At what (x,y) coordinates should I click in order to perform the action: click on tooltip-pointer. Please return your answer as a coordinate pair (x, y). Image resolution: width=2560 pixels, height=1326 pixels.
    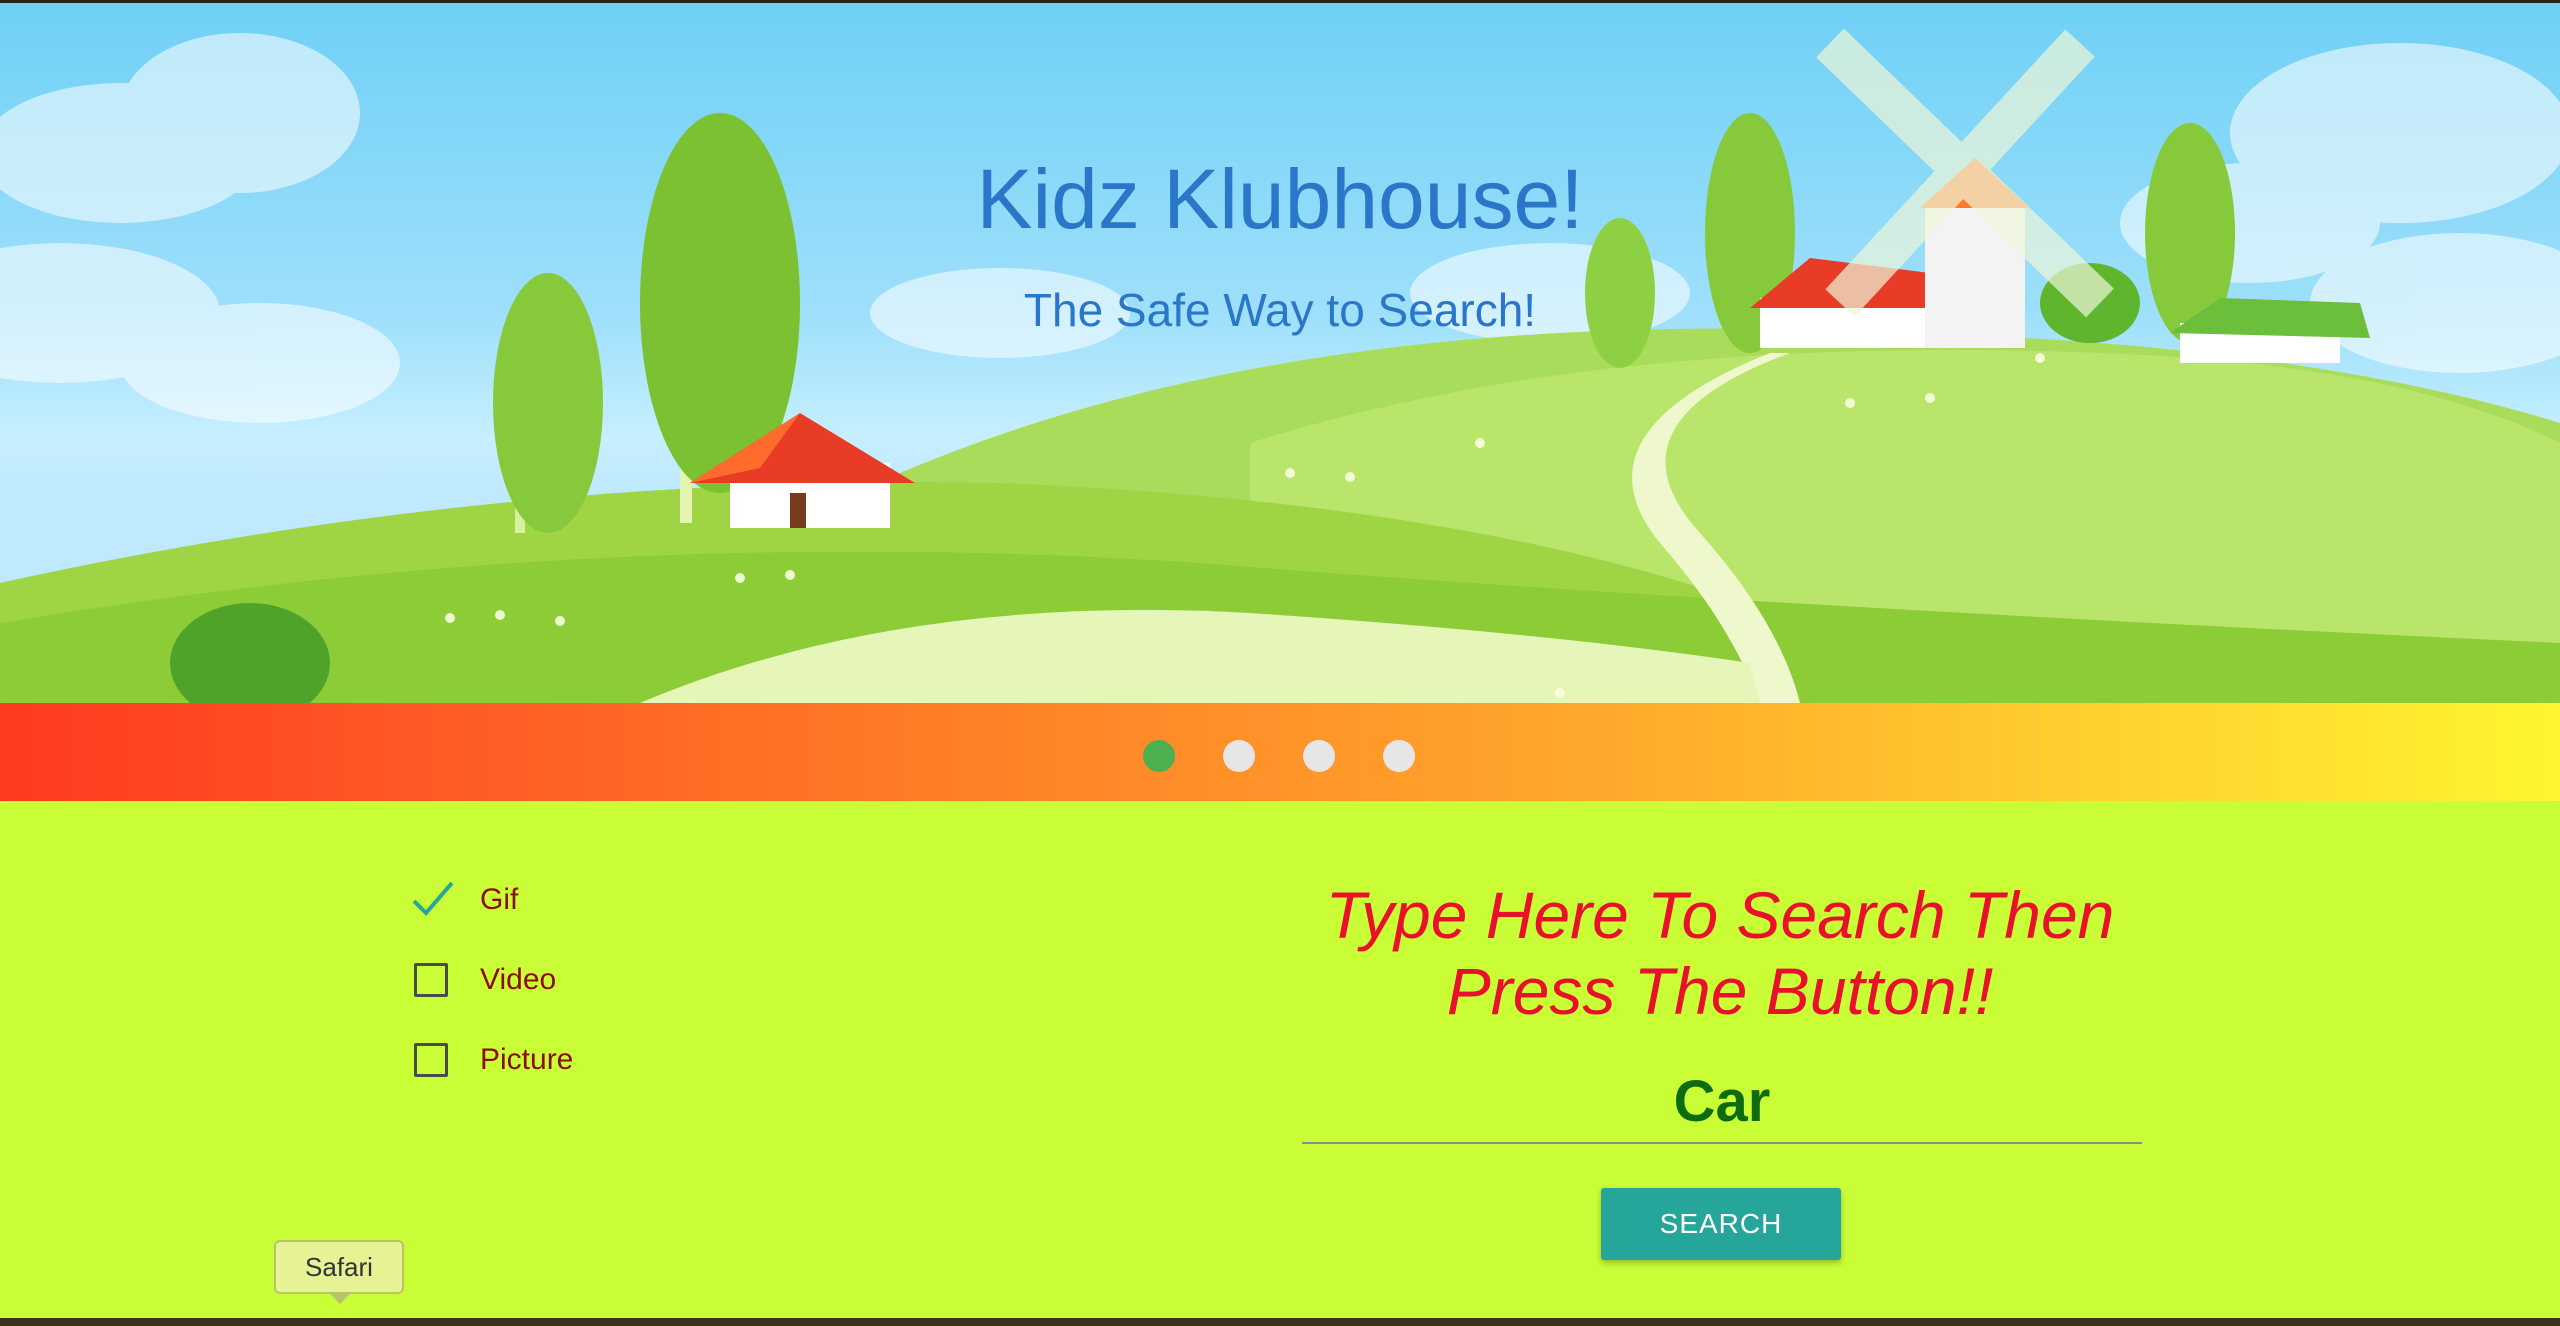
    Looking at the image, I should click on (340, 1298).